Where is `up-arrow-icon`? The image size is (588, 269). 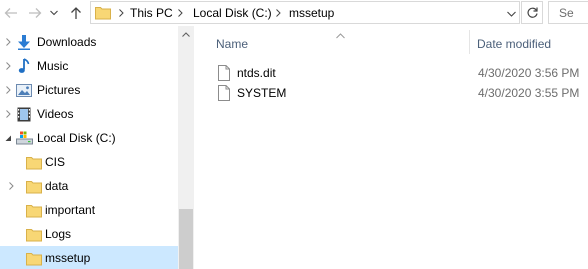
up-arrow-icon is located at coordinates (76, 13).